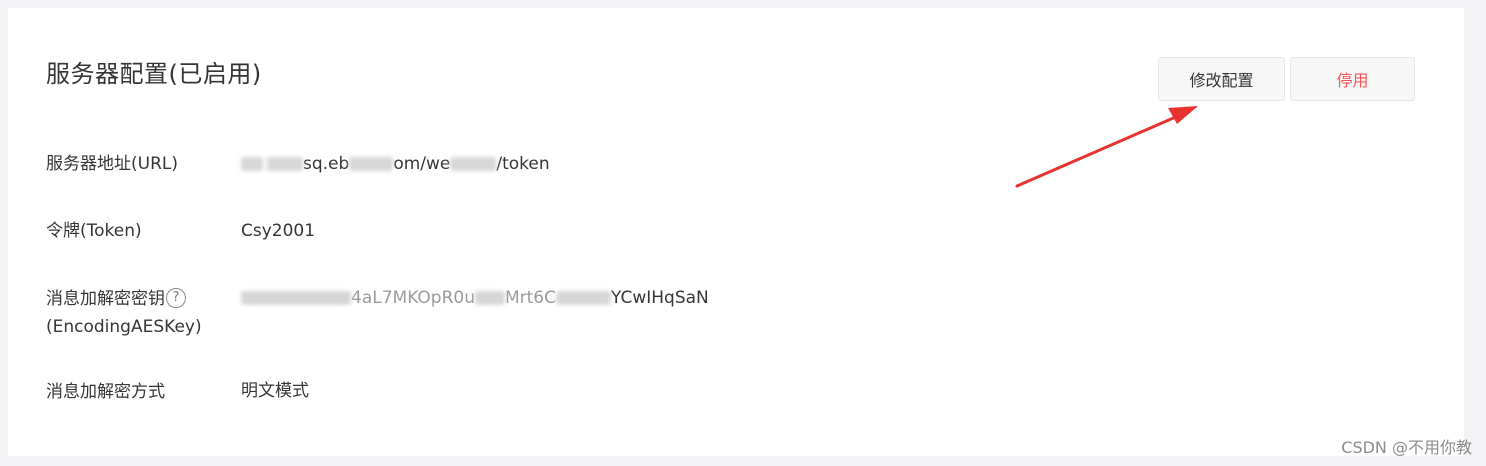 This screenshot has height=466, width=1486. Describe the element at coordinates (1406, 447) in the screenshot. I see `watermark: CSDN @不用你教` at that location.